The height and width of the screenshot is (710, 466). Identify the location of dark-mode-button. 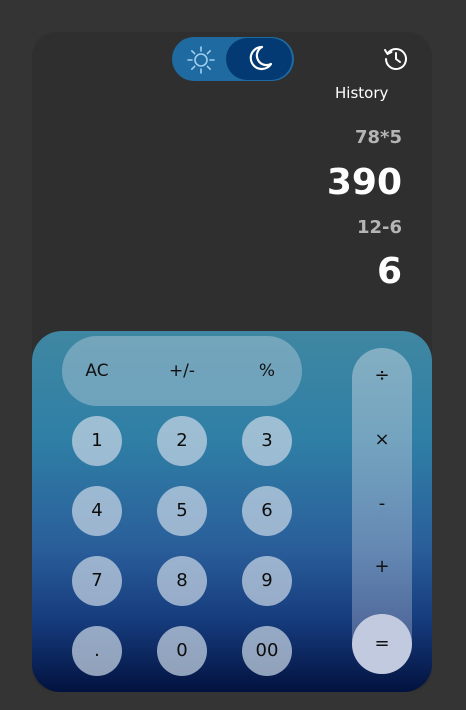
(259, 59).